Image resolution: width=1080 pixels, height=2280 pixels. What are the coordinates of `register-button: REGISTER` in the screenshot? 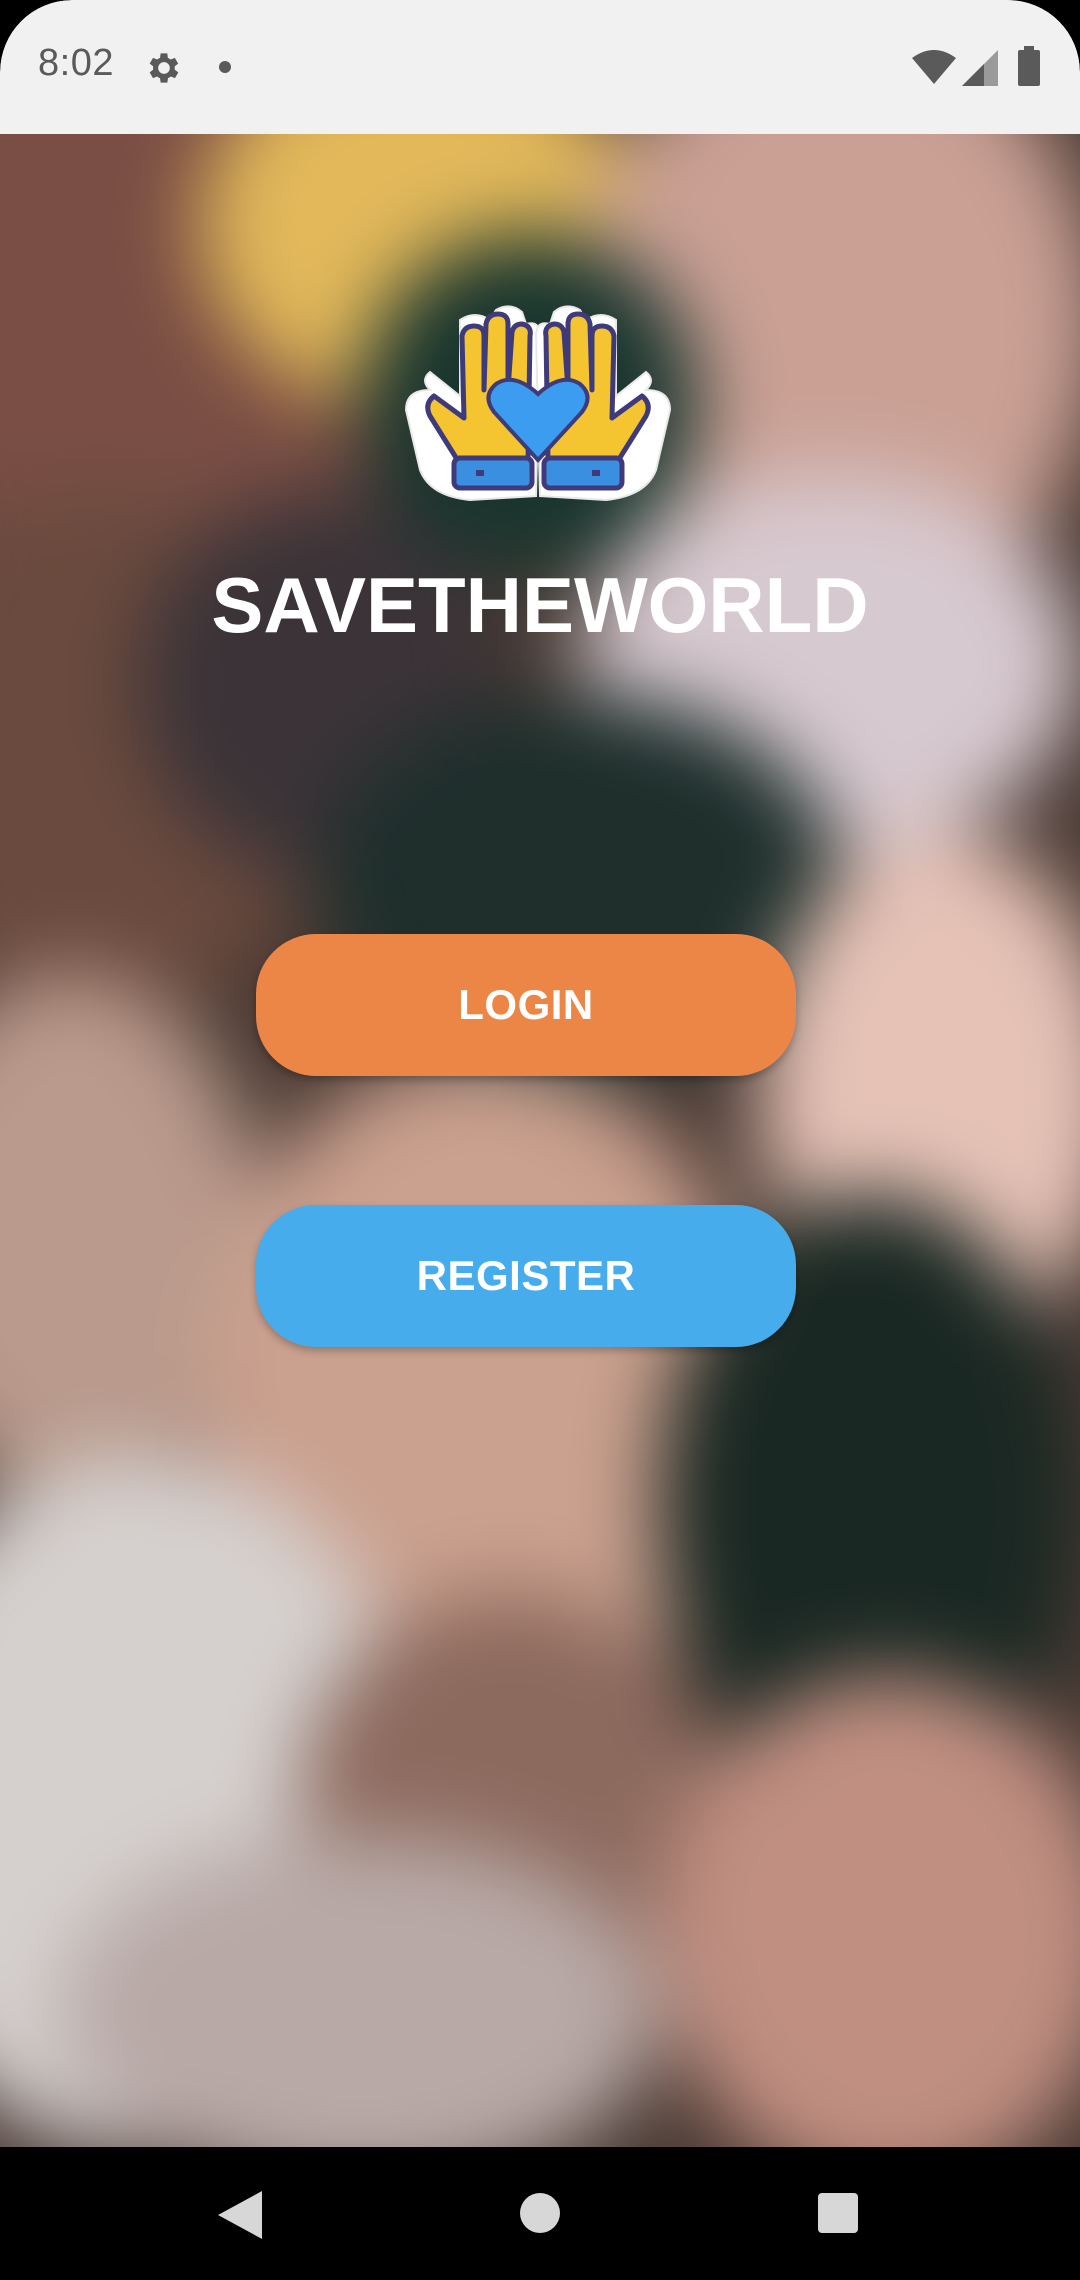 It's located at (526, 1276).